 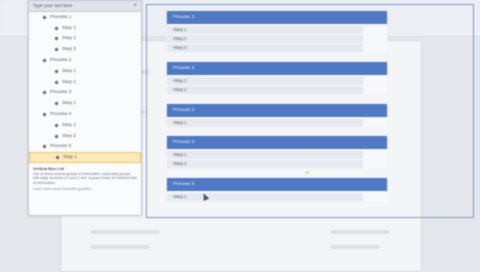 What do you see at coordinates (61, 93) in the screenshot?
I see `tree-item-label: Process 3` at bounding box center [61, 93].